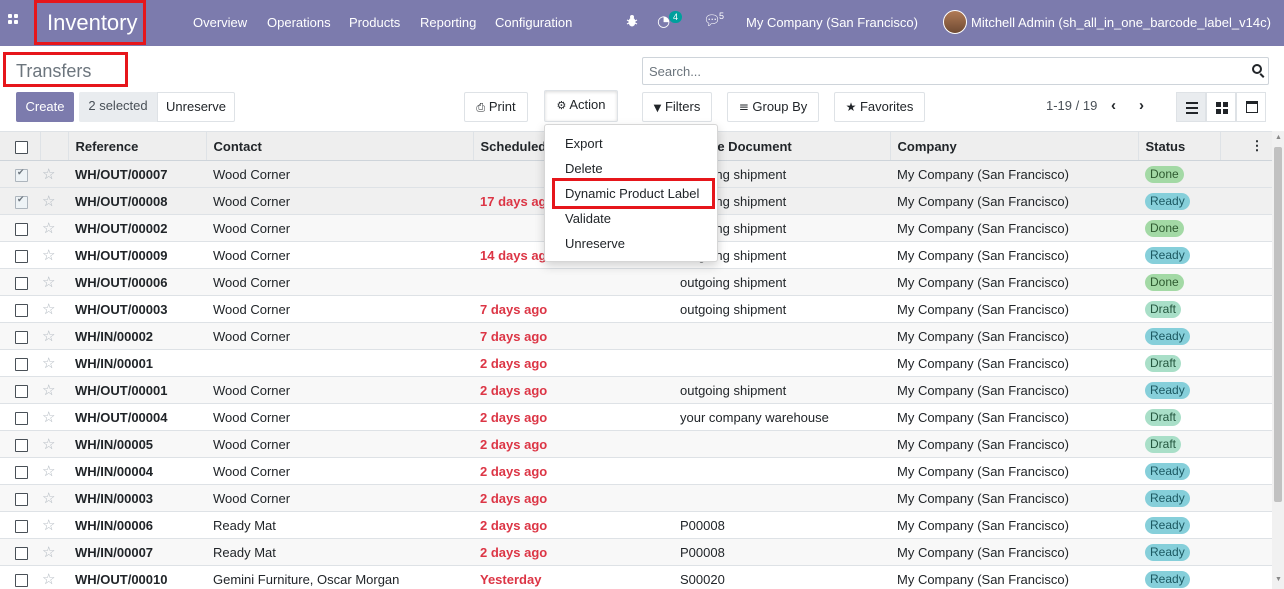 This screenshot has width=1284, height=589. I want to click on debug-bug-icon, so click(632, 21).